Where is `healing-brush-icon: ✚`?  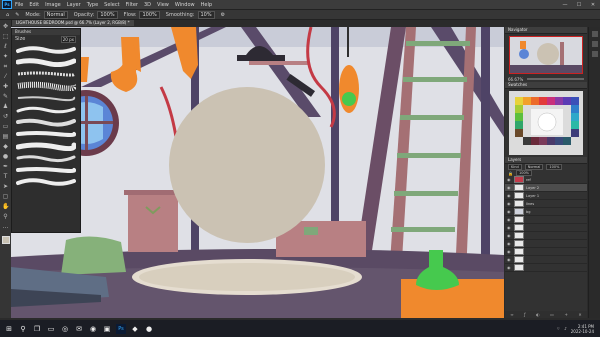 healing-brush-icon: ✚ is located at coordinates (5, 86).